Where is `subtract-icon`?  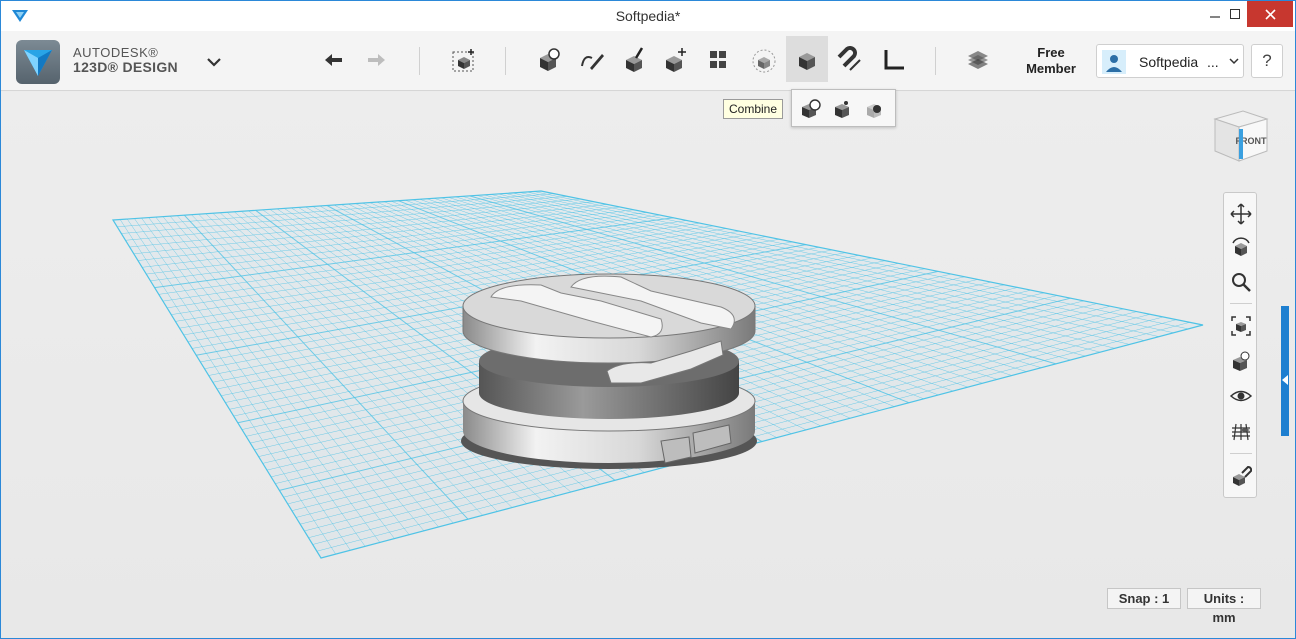 subtract-icon is located at coordinates (842, 109).